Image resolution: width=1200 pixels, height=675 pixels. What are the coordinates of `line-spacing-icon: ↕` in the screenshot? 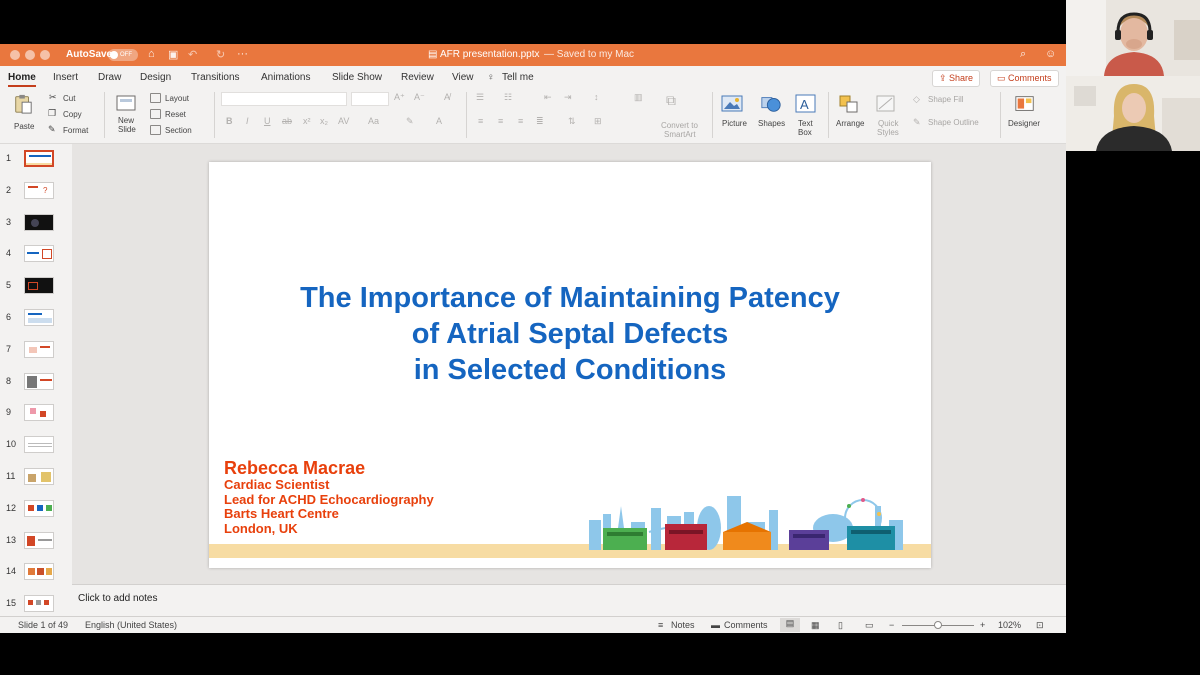 It's located at (596, 97).